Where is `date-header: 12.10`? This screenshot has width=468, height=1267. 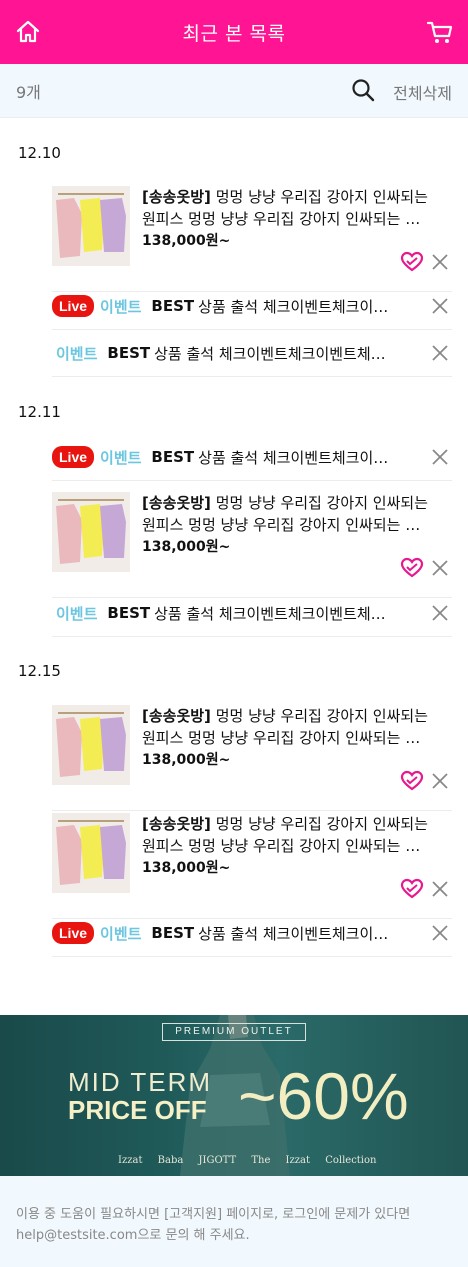
date-header: 12.10 is located at coordinates (39, 153).